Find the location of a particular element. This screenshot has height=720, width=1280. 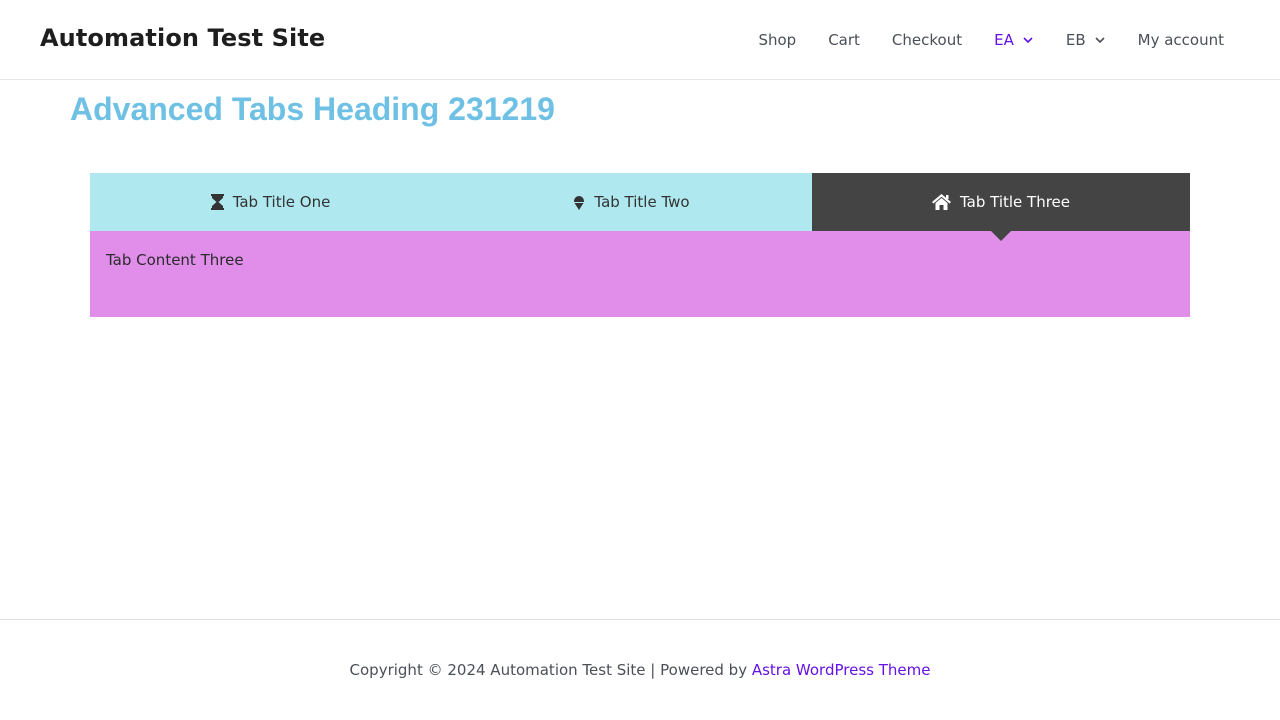

main-nav: Shop Cart Checkout EA EB My account is located at coordinates (991, 40).